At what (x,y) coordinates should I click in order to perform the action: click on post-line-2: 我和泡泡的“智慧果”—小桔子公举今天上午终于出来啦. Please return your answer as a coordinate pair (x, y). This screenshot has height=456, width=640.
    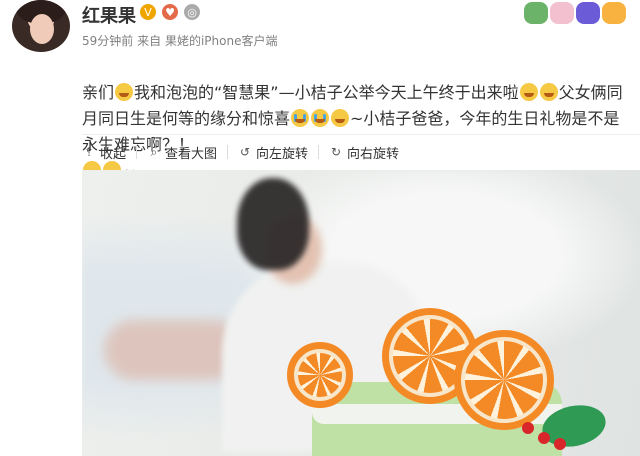
    Looking at the image, I should click on (326, 92).